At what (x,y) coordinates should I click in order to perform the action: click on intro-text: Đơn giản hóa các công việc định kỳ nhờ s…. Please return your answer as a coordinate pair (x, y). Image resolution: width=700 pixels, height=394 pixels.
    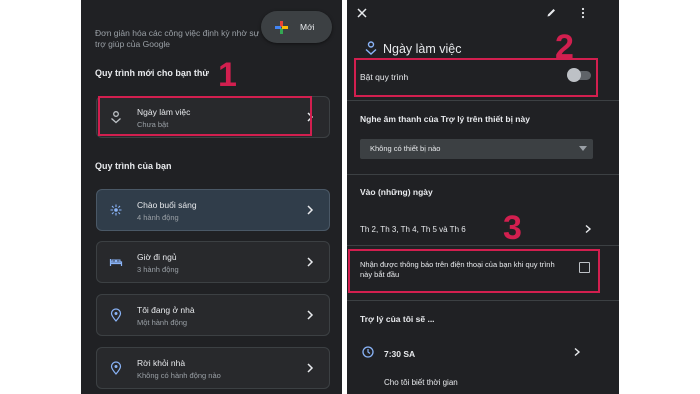
    Looking at the image, I should click on (177, 38).